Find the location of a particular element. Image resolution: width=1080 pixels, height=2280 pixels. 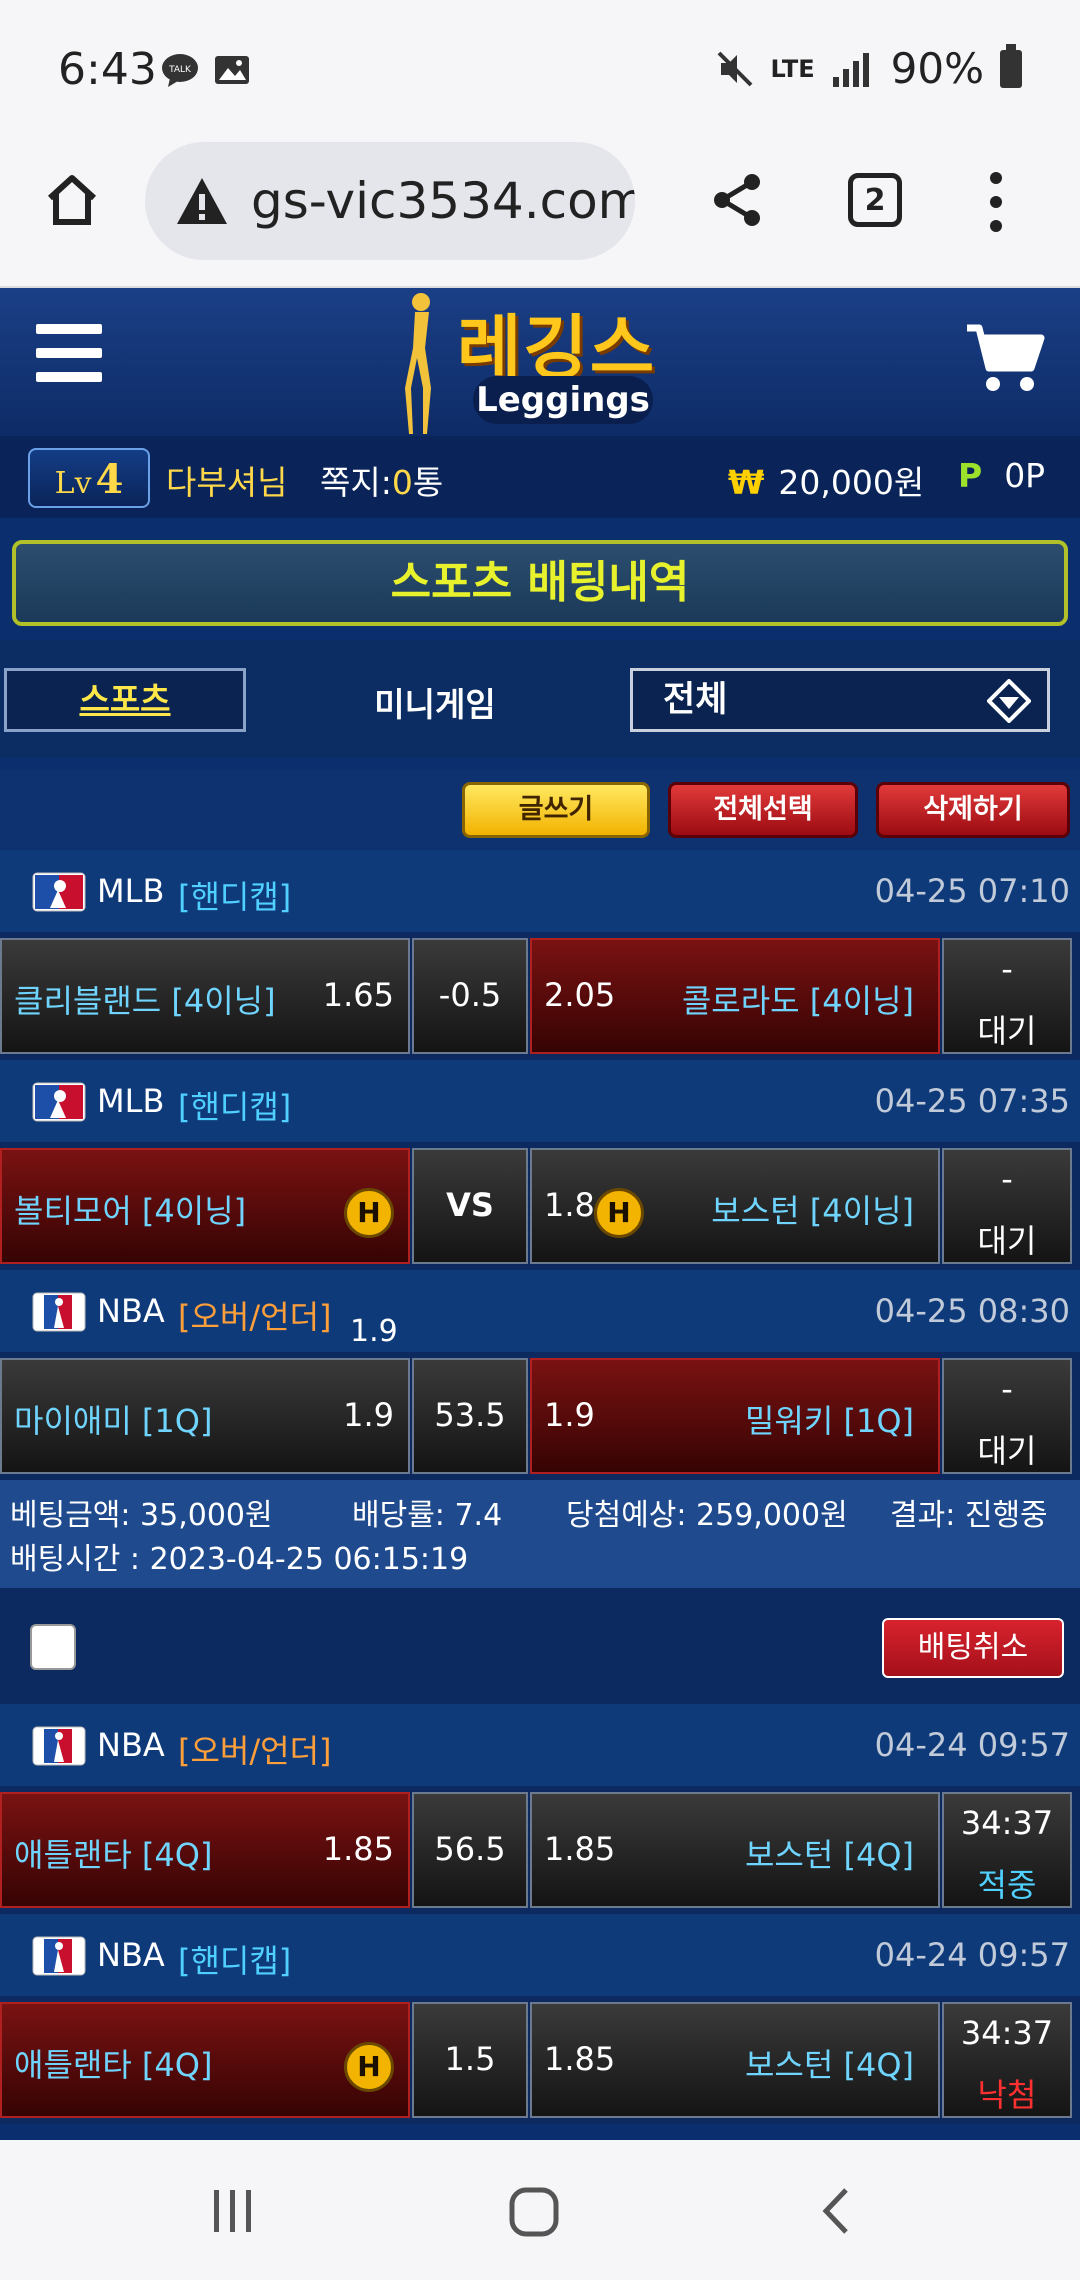

status-bar: 6:43 TALK LTE 90% is located at coordinates (540, 70).